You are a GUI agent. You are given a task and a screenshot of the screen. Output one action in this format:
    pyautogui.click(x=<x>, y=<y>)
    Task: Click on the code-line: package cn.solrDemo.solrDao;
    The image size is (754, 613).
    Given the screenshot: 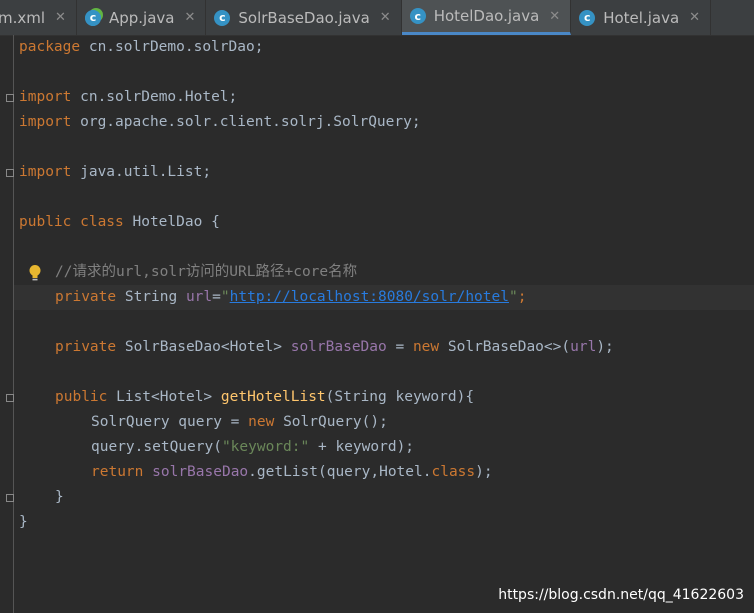 What is the action you would take?
    pyautogui.click(x=141, y=47)
    